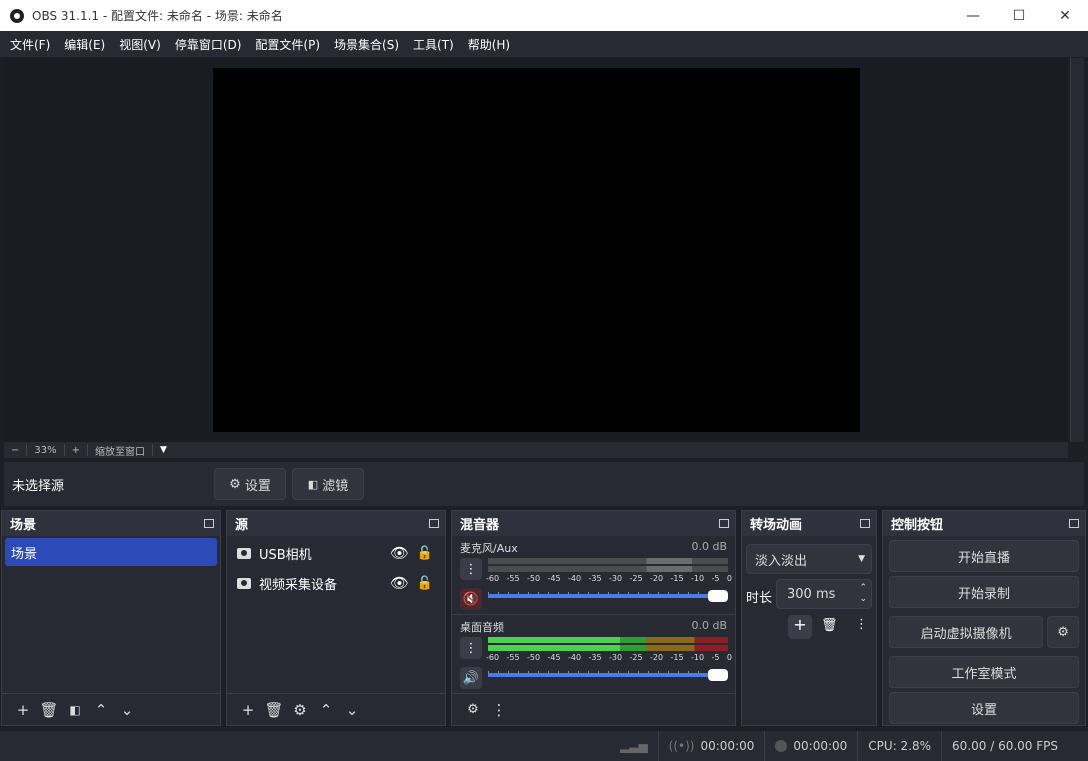 This screenshot has height=761, width=1088. What do you see at coordinates (776, 525) in the screenshot?
I see `transitions-title: 转场动画` at bounding box center [776, 525].